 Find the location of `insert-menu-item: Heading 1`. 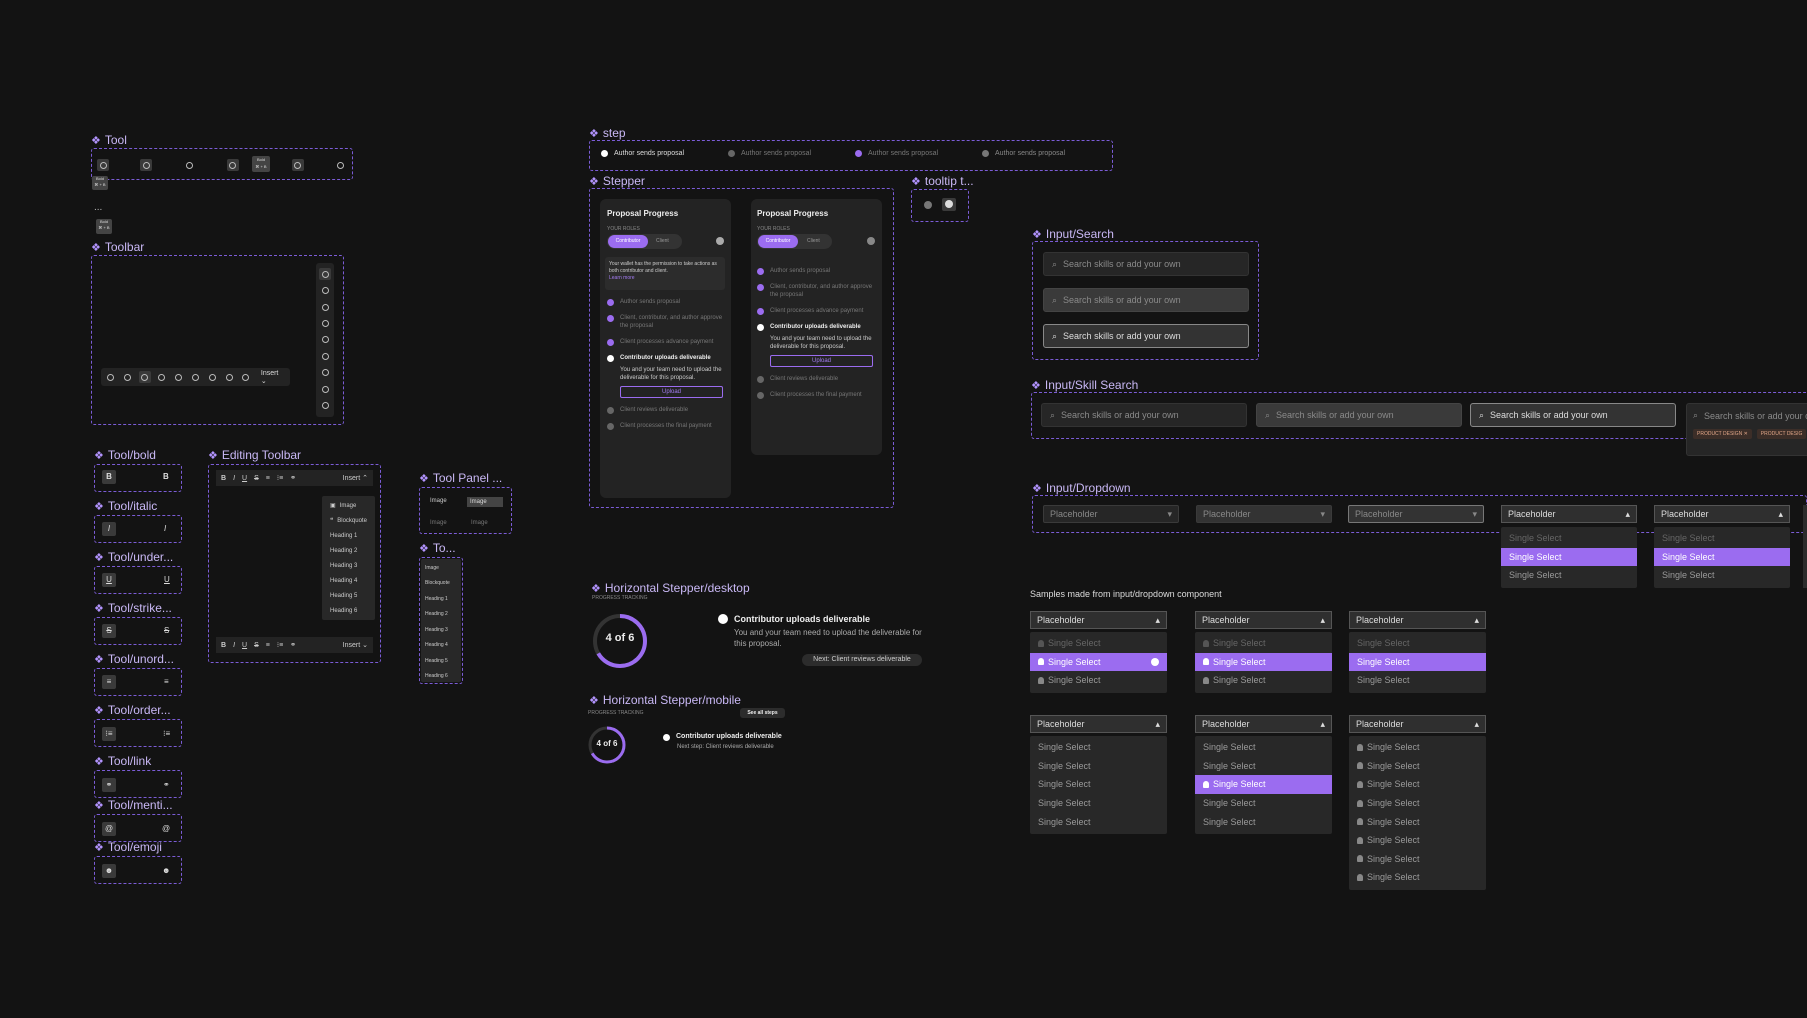

insert-menu-item: Heading 1 is located at coordinates (348, 535).